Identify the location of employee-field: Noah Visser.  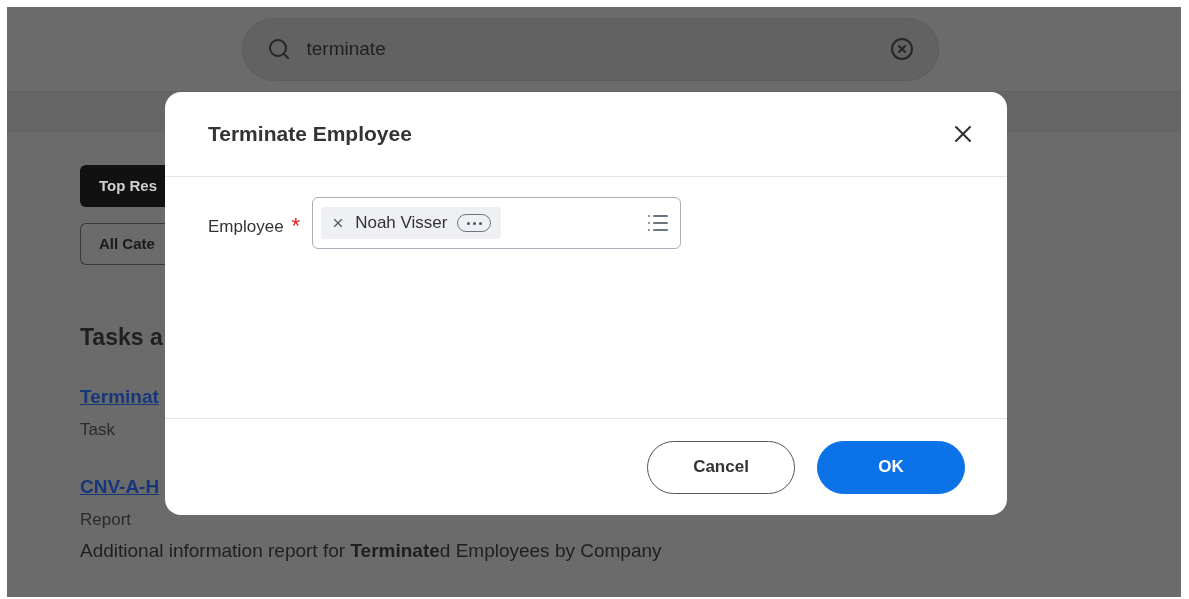
(497, 223).